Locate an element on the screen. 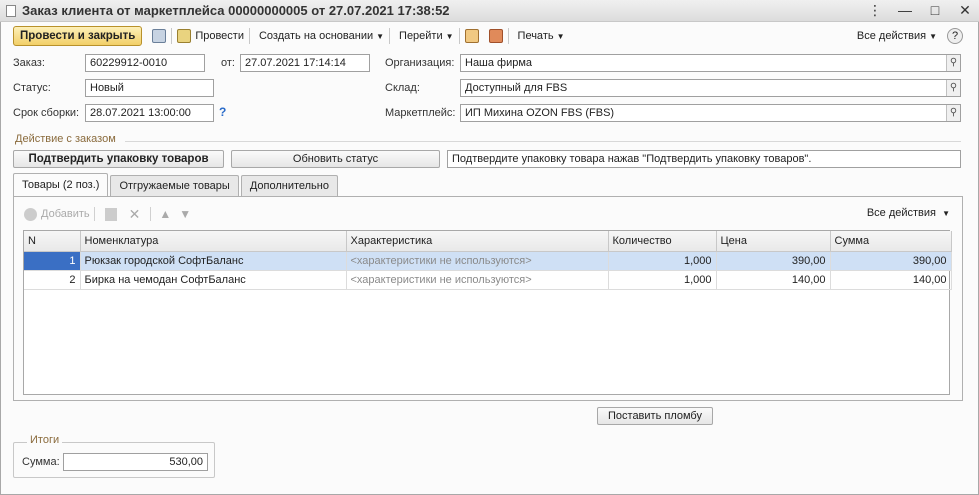  post-icon is located at coordinates (184, 36).